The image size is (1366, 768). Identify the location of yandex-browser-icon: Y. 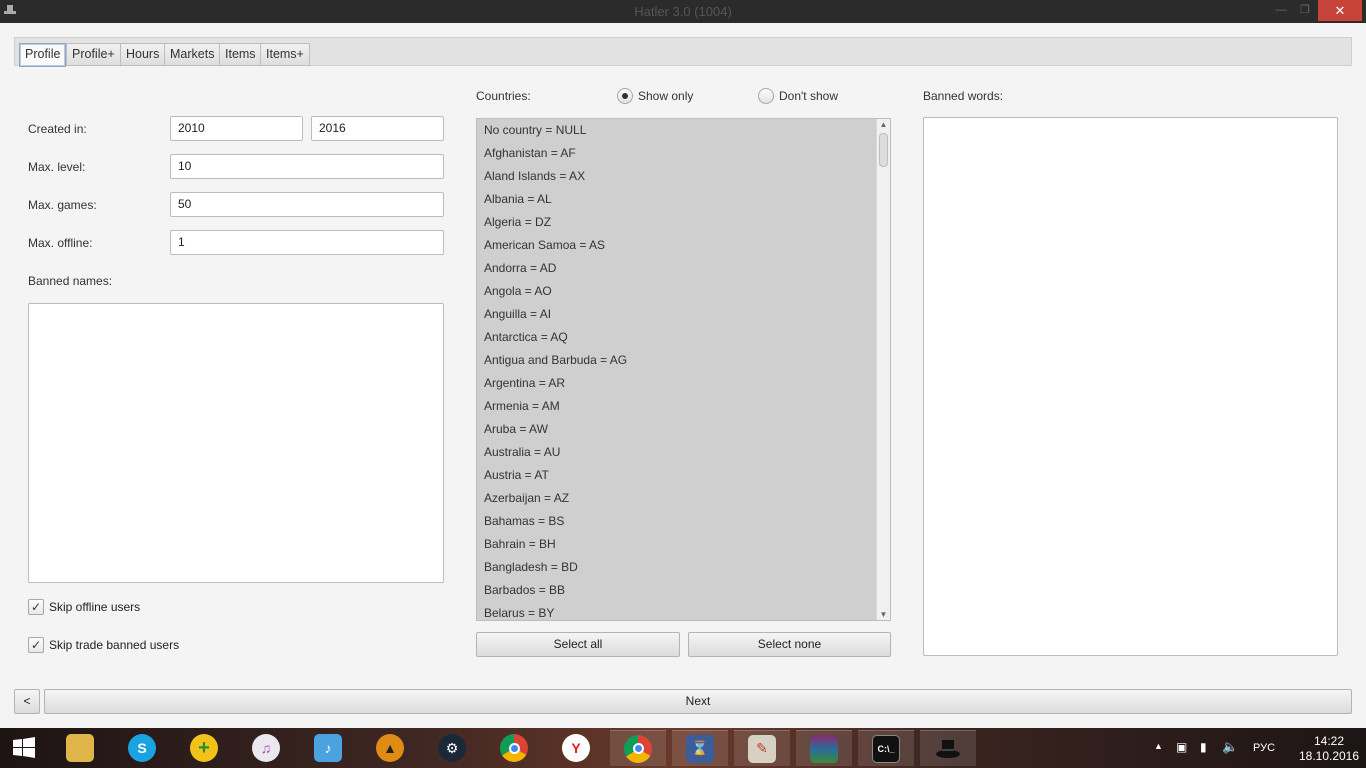
(576, 748).